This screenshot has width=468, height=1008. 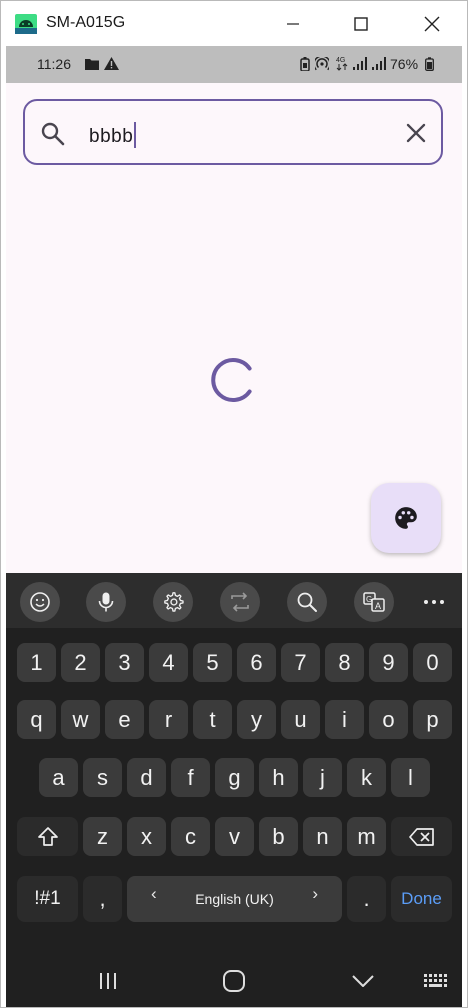 I want to click on swap-button, so click(x=240, y=602).